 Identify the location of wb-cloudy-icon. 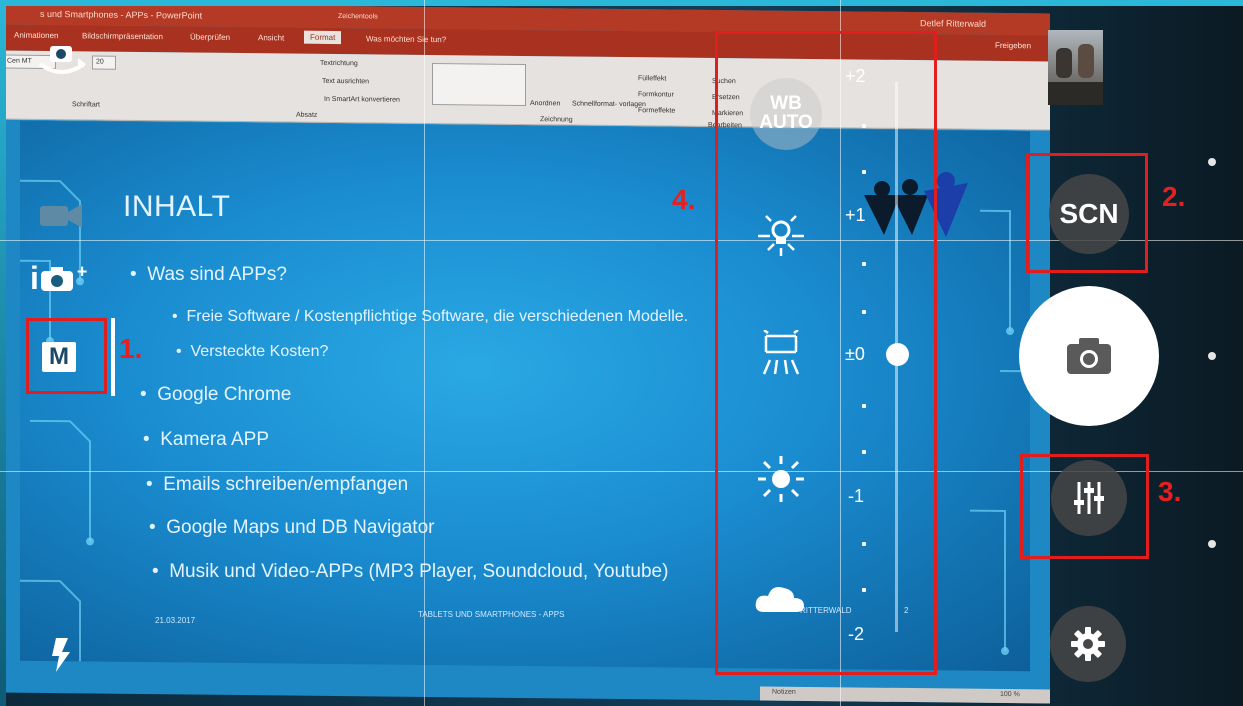
(780, 599).